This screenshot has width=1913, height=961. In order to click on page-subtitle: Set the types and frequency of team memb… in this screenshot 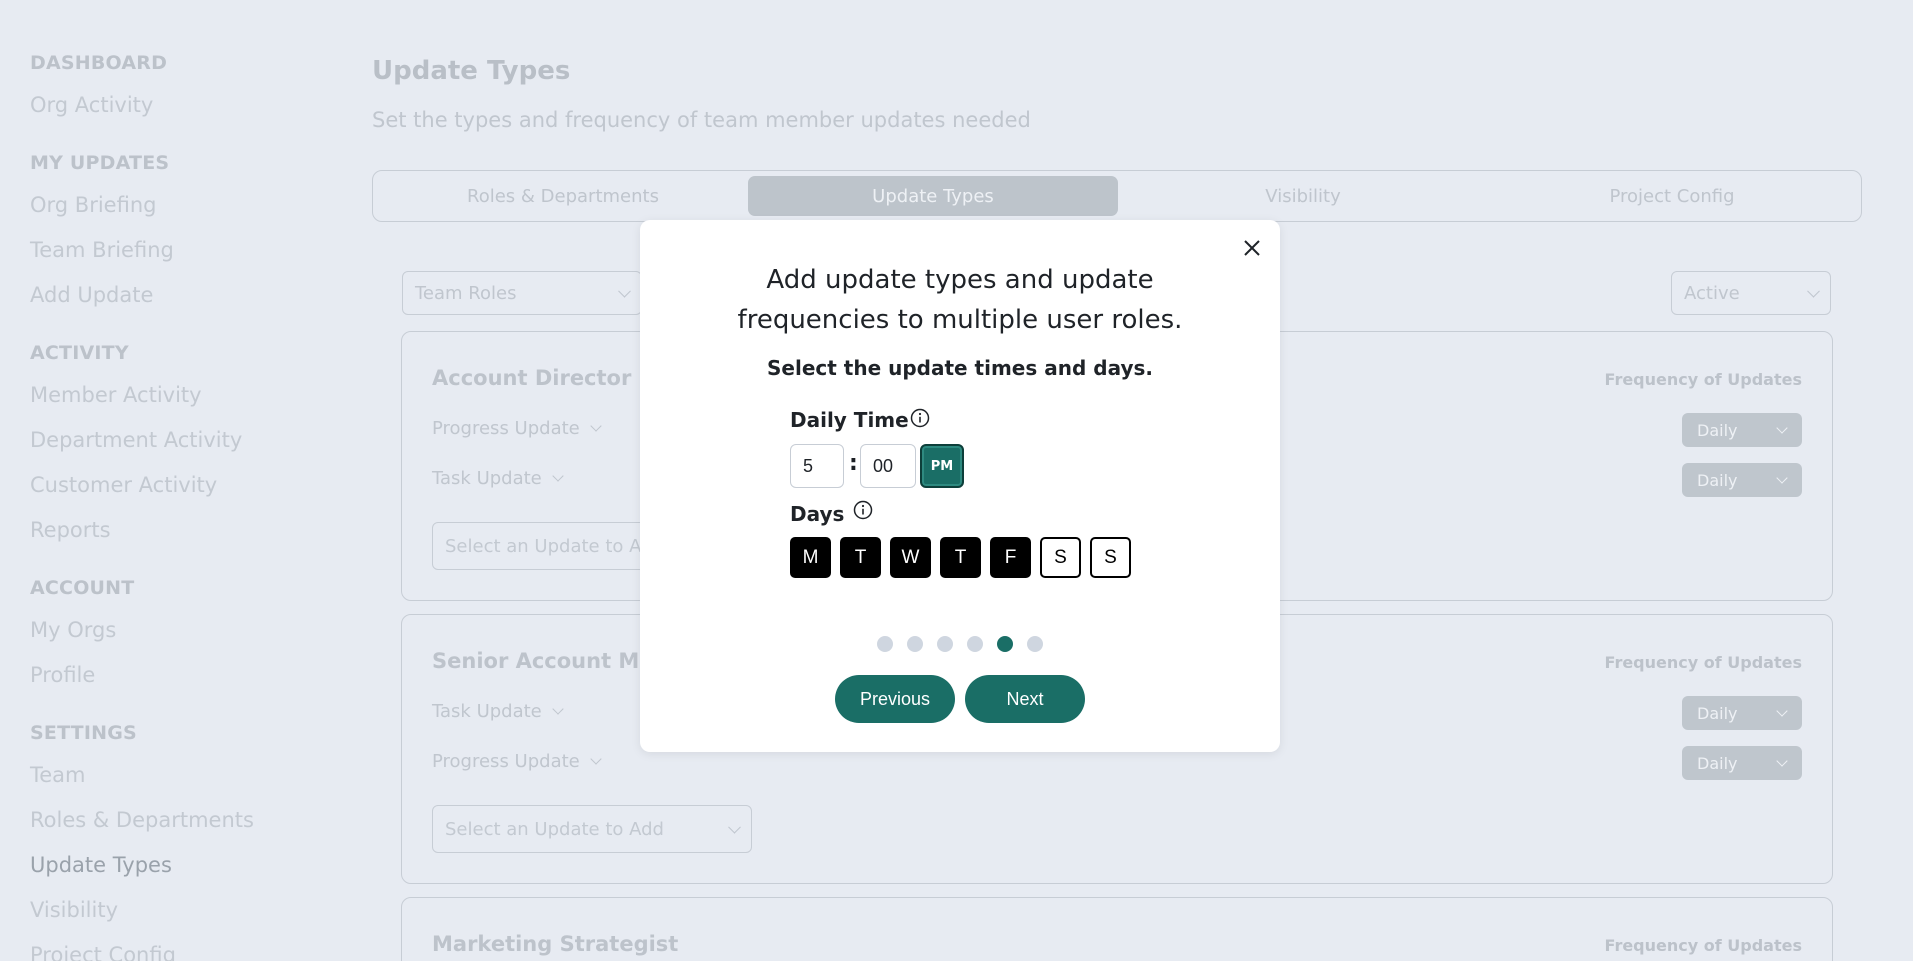, I will do `click(701, 120)`.